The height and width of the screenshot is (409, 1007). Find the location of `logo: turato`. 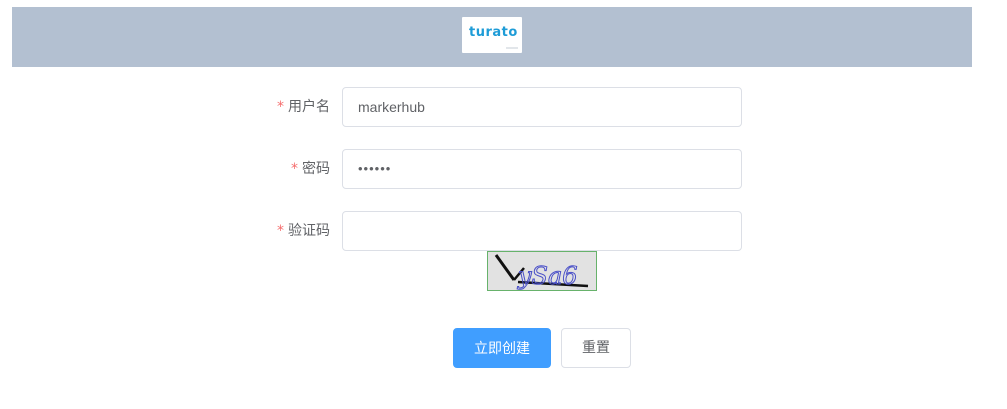

logo: turato is located at coordinates (492, 35).